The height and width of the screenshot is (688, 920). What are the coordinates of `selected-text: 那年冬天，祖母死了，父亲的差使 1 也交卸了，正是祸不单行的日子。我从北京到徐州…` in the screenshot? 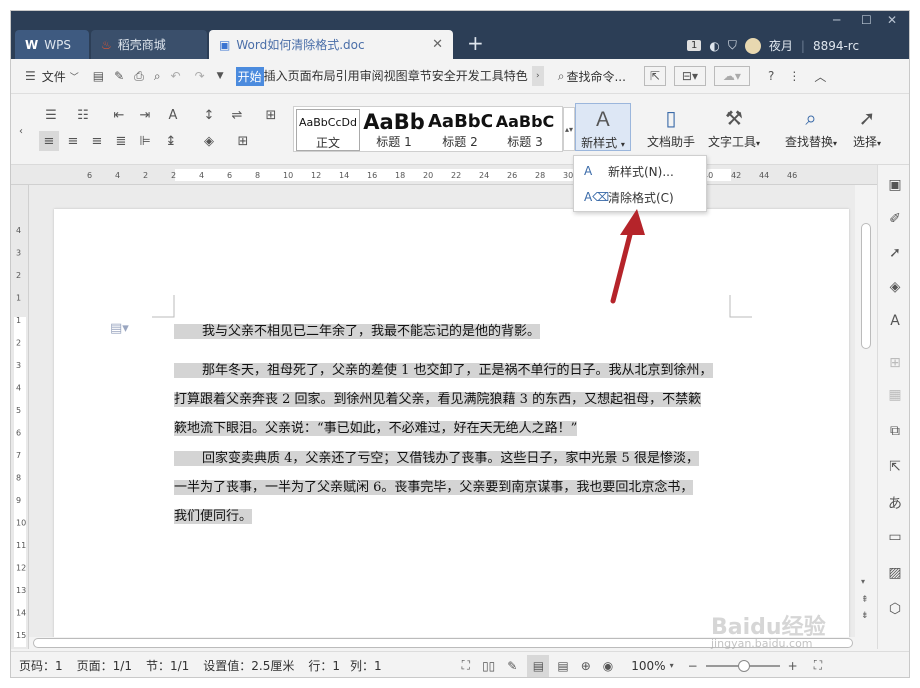 It's located at (443, 370).